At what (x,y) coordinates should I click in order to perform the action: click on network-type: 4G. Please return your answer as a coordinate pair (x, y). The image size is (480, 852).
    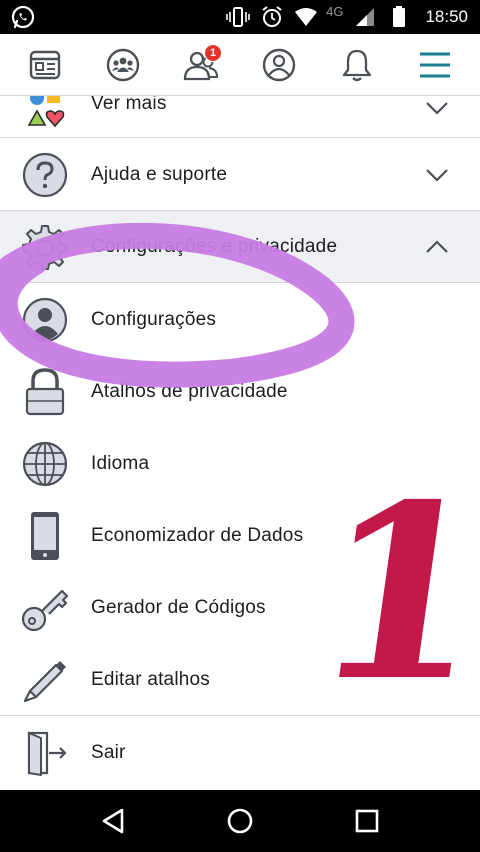
    Looking at the image, I should click on (335, 11).